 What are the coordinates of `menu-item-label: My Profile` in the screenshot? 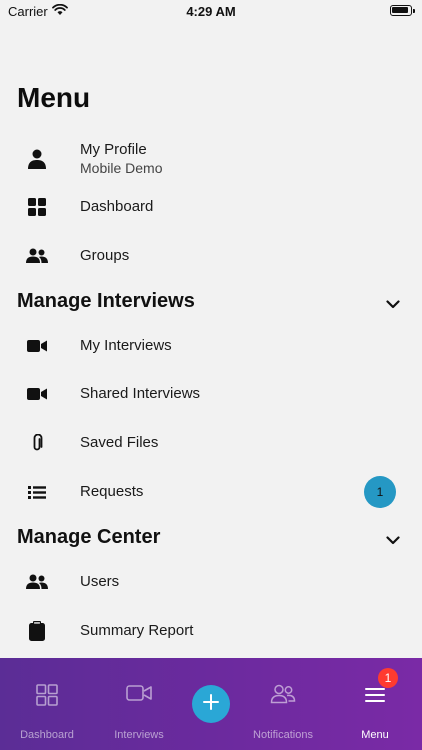 It's located at (113, 149).